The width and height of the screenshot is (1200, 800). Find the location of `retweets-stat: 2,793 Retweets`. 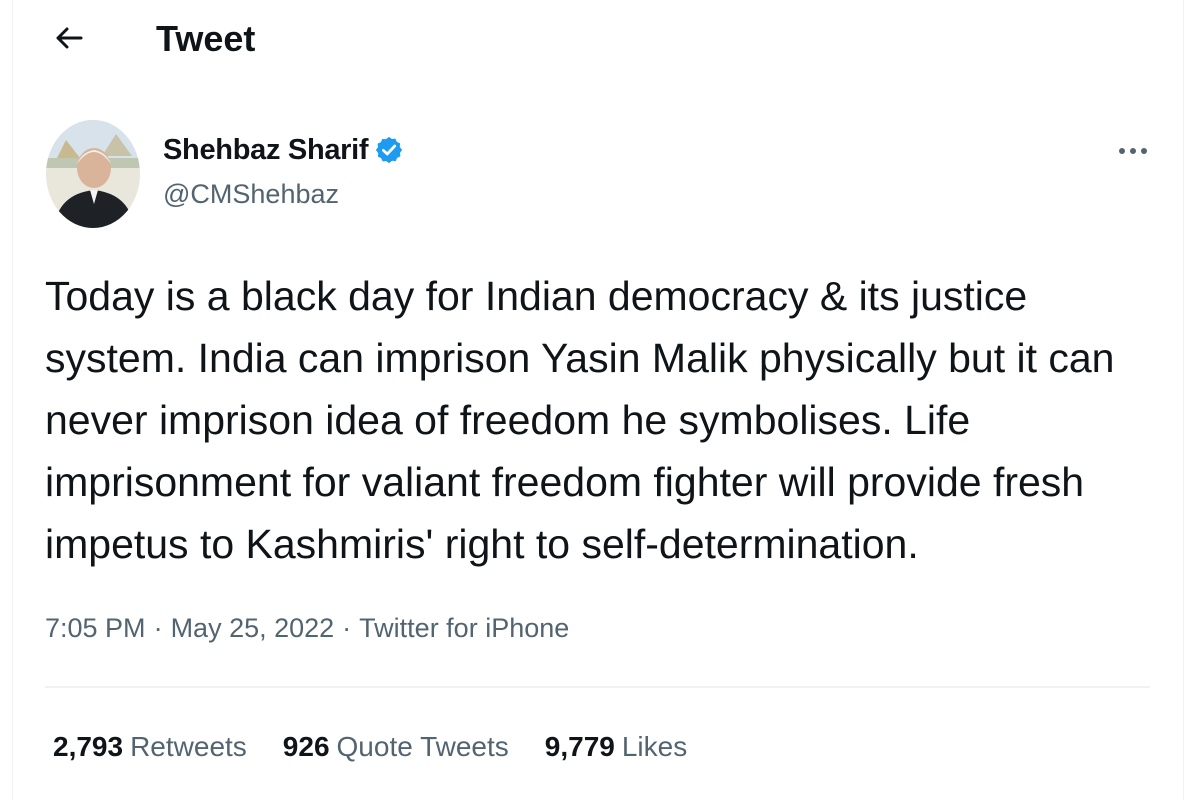

retweets-stat: 2,793 Retweets is located at coordinates (150, 747).